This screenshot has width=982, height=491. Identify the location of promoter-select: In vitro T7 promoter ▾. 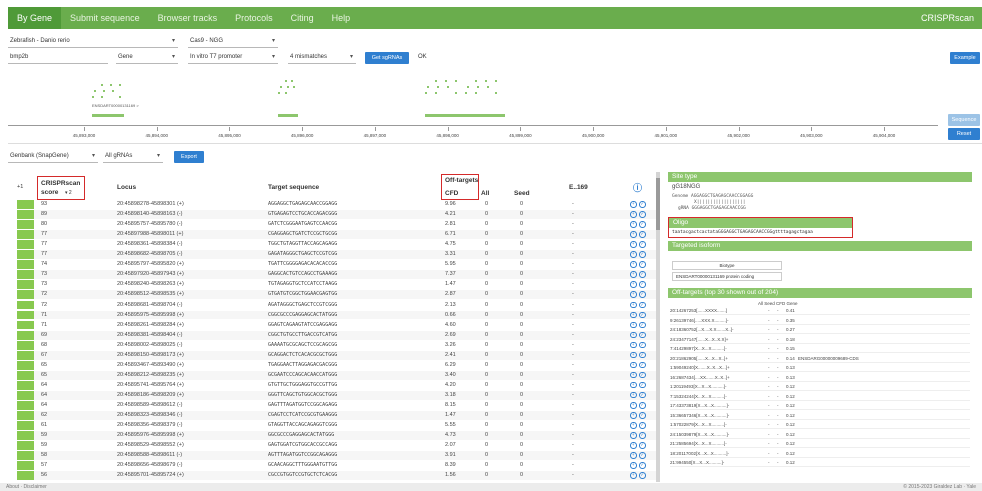
(233, 58).